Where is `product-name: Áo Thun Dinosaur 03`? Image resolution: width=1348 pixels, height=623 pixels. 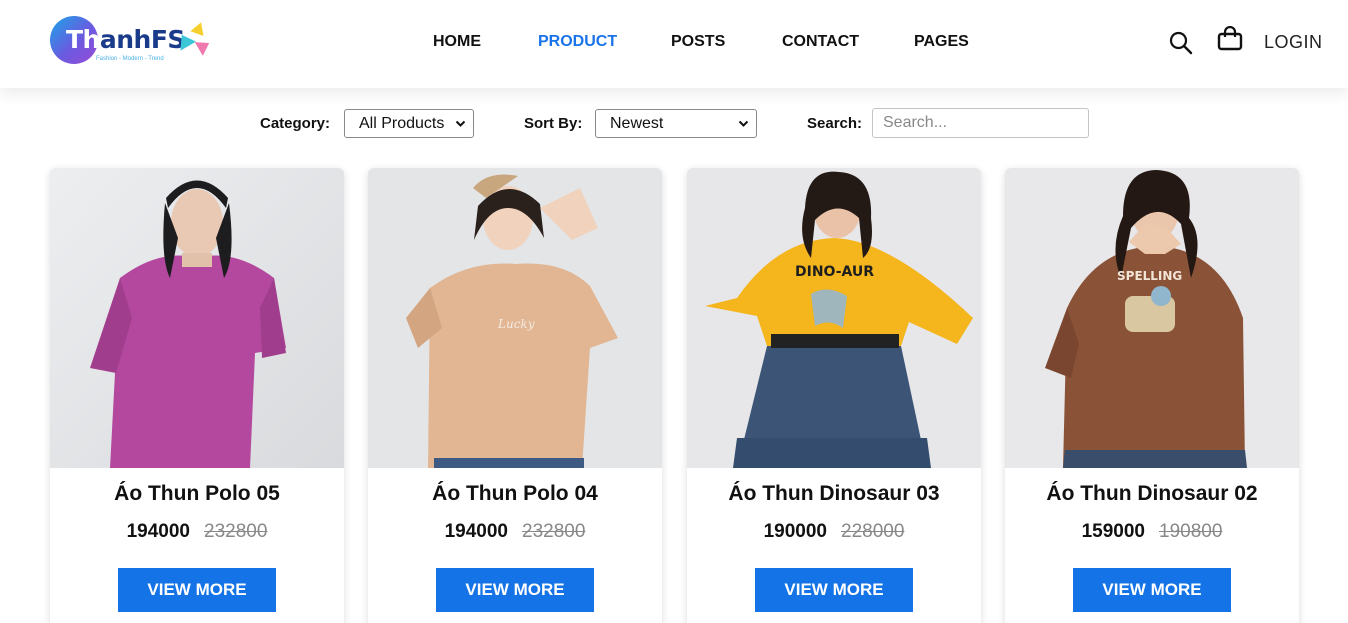 product-name: Áo Thun Dinosaur 03 is located at coordinates (834, 493).